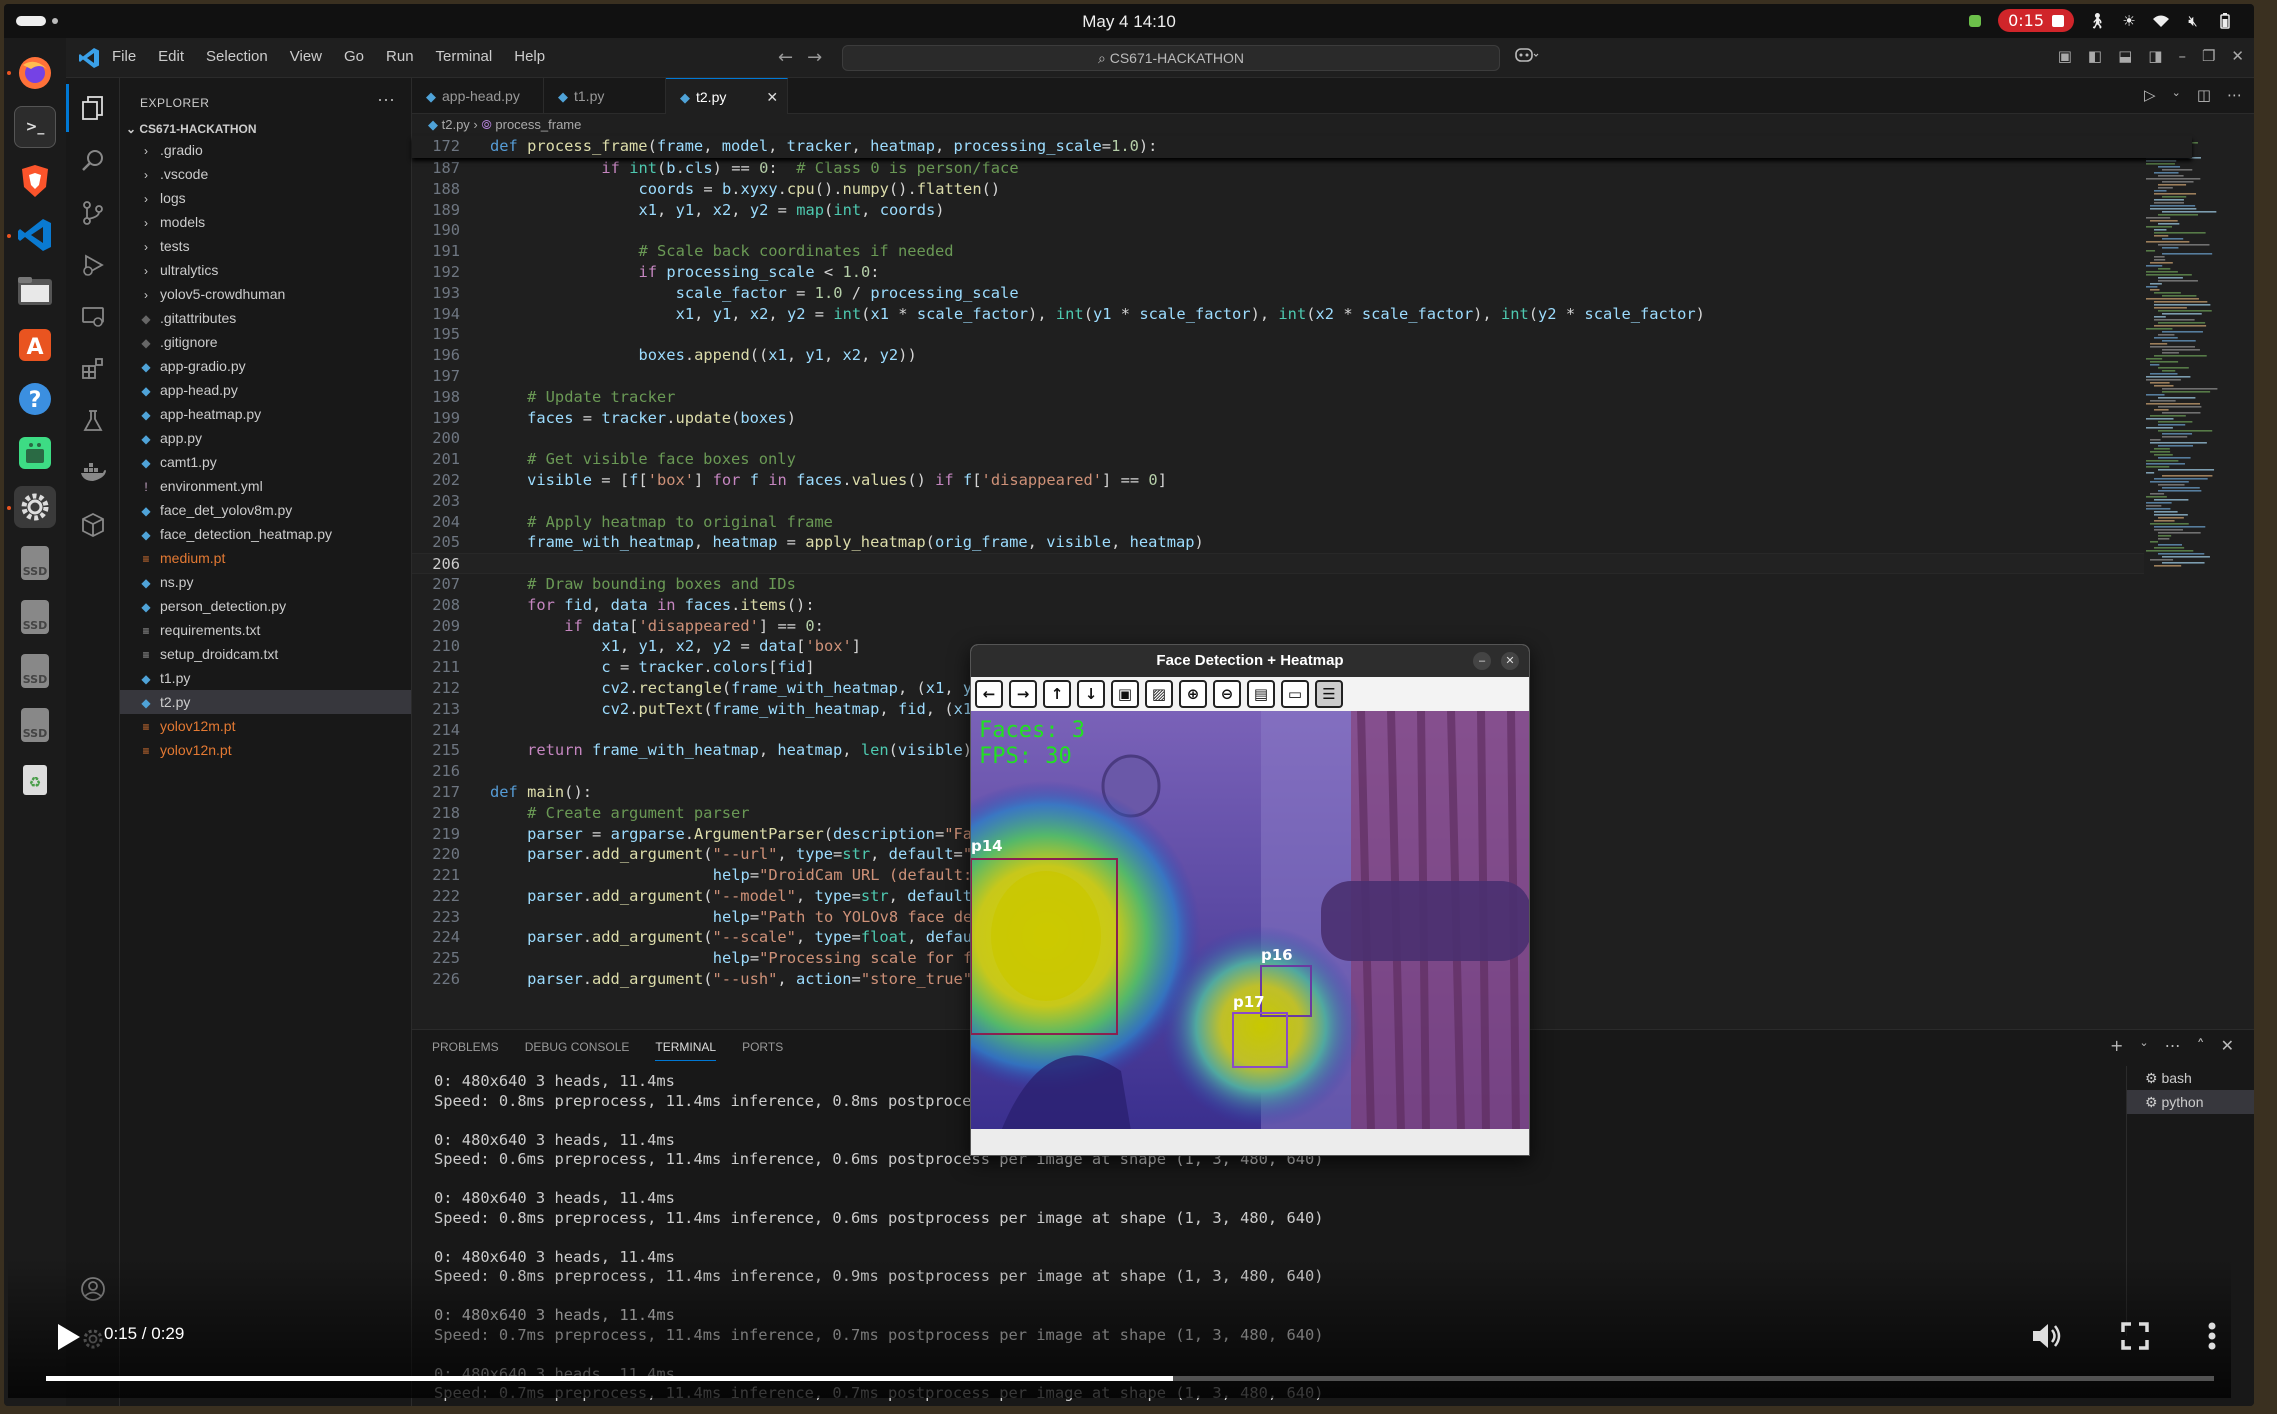  Describe the element at coordinates (1278, 251) in the screenshot. I see `code-line: 191 # Scale back coordinates if needed` at that location.